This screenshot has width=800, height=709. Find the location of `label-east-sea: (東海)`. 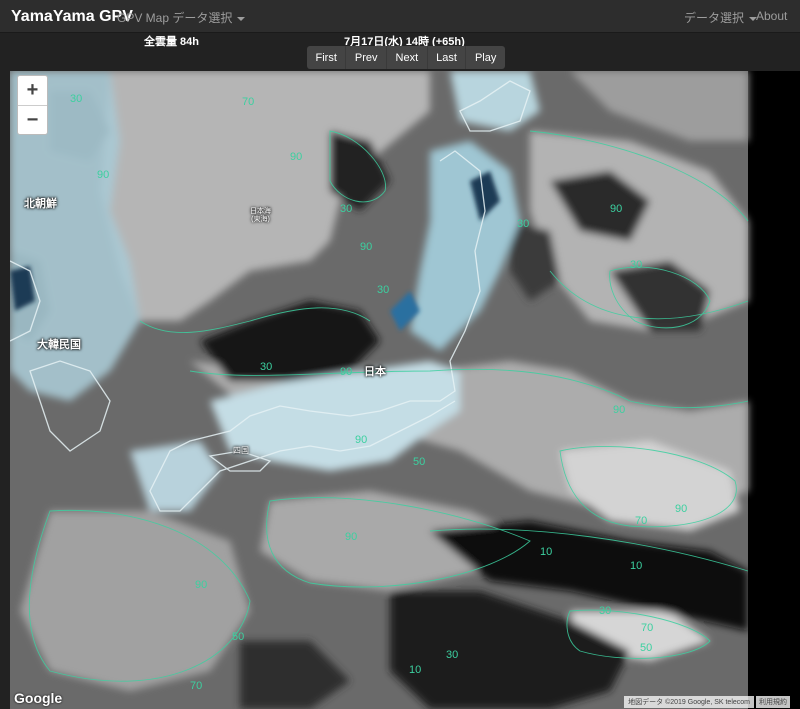

label-east-sea: (東海) is located at coordinates (260, 219).